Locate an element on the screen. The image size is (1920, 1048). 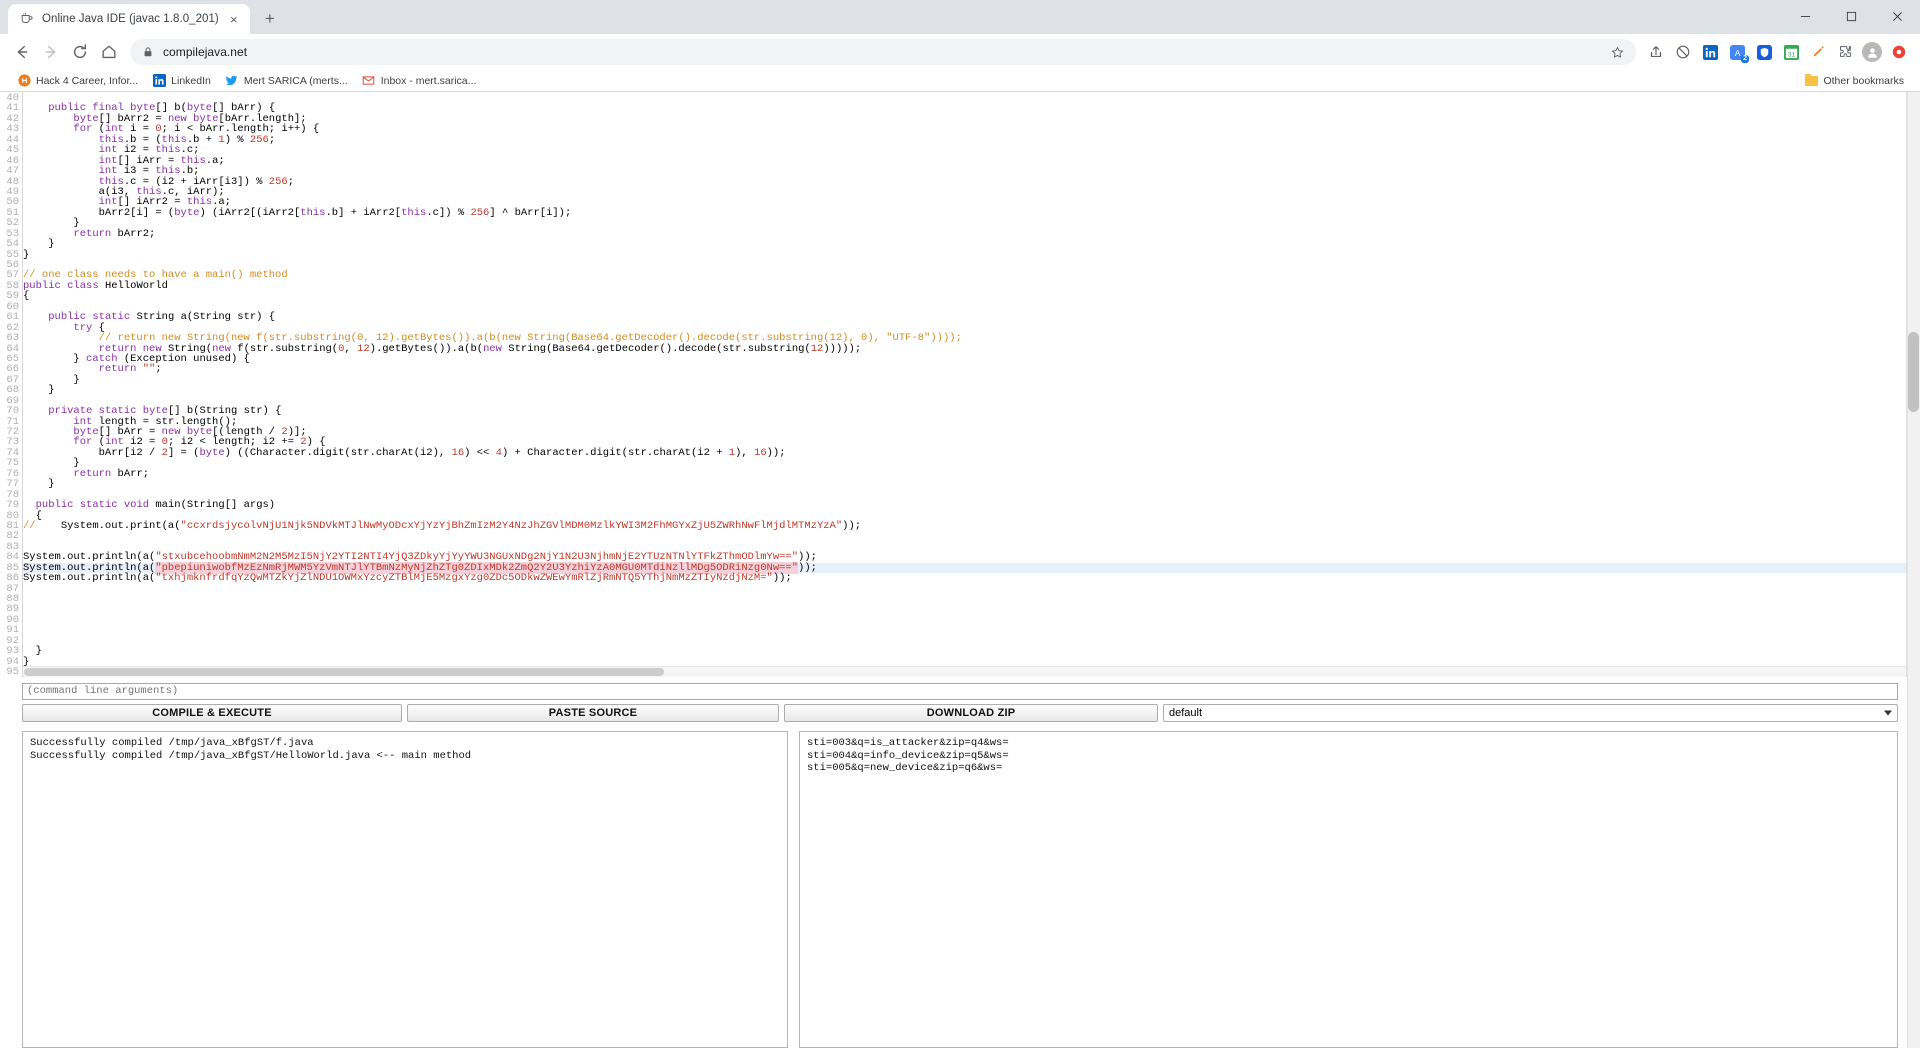
code-line: this.b = (this.b + 1) % 256; is located at coordinates (971, 140).